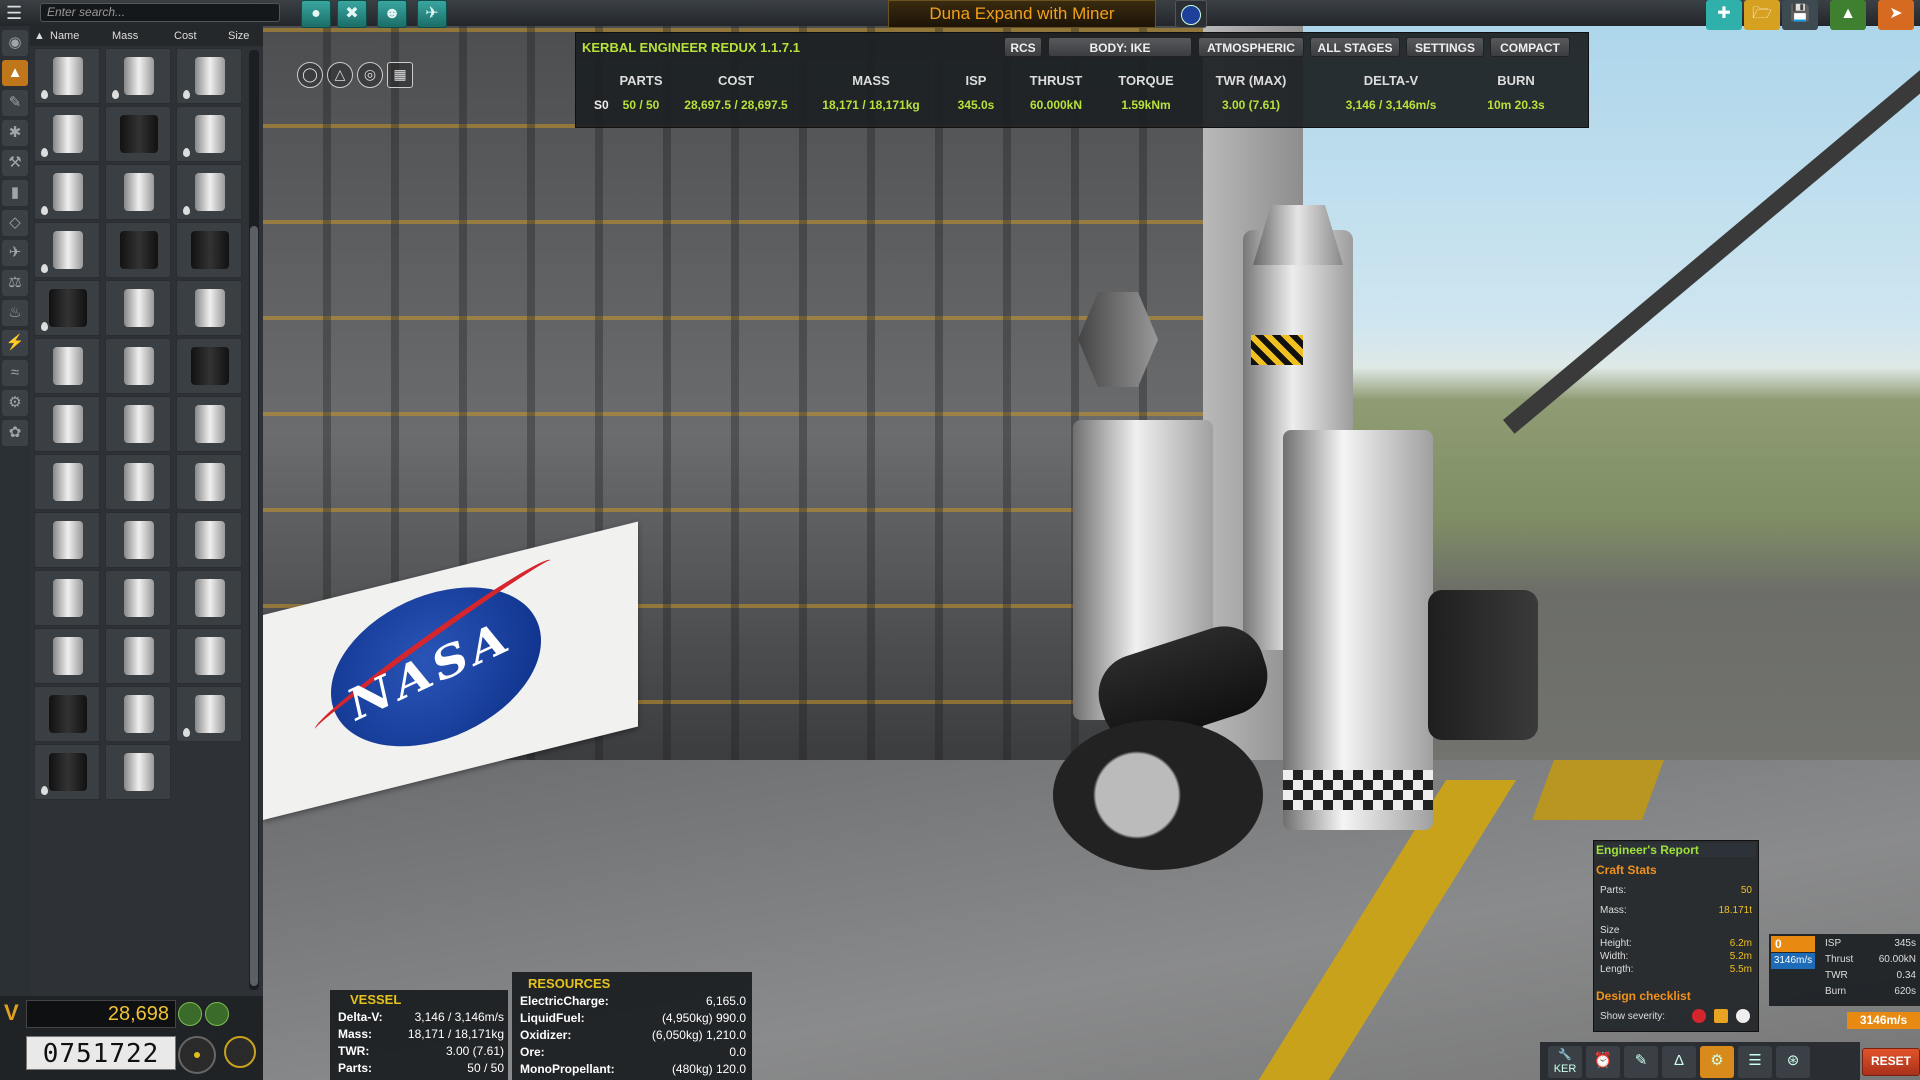  What do you see at coordinates (15, 163) in the screenshot?
I see `structural-icon: ⚒` at bounding box center [15, 163].